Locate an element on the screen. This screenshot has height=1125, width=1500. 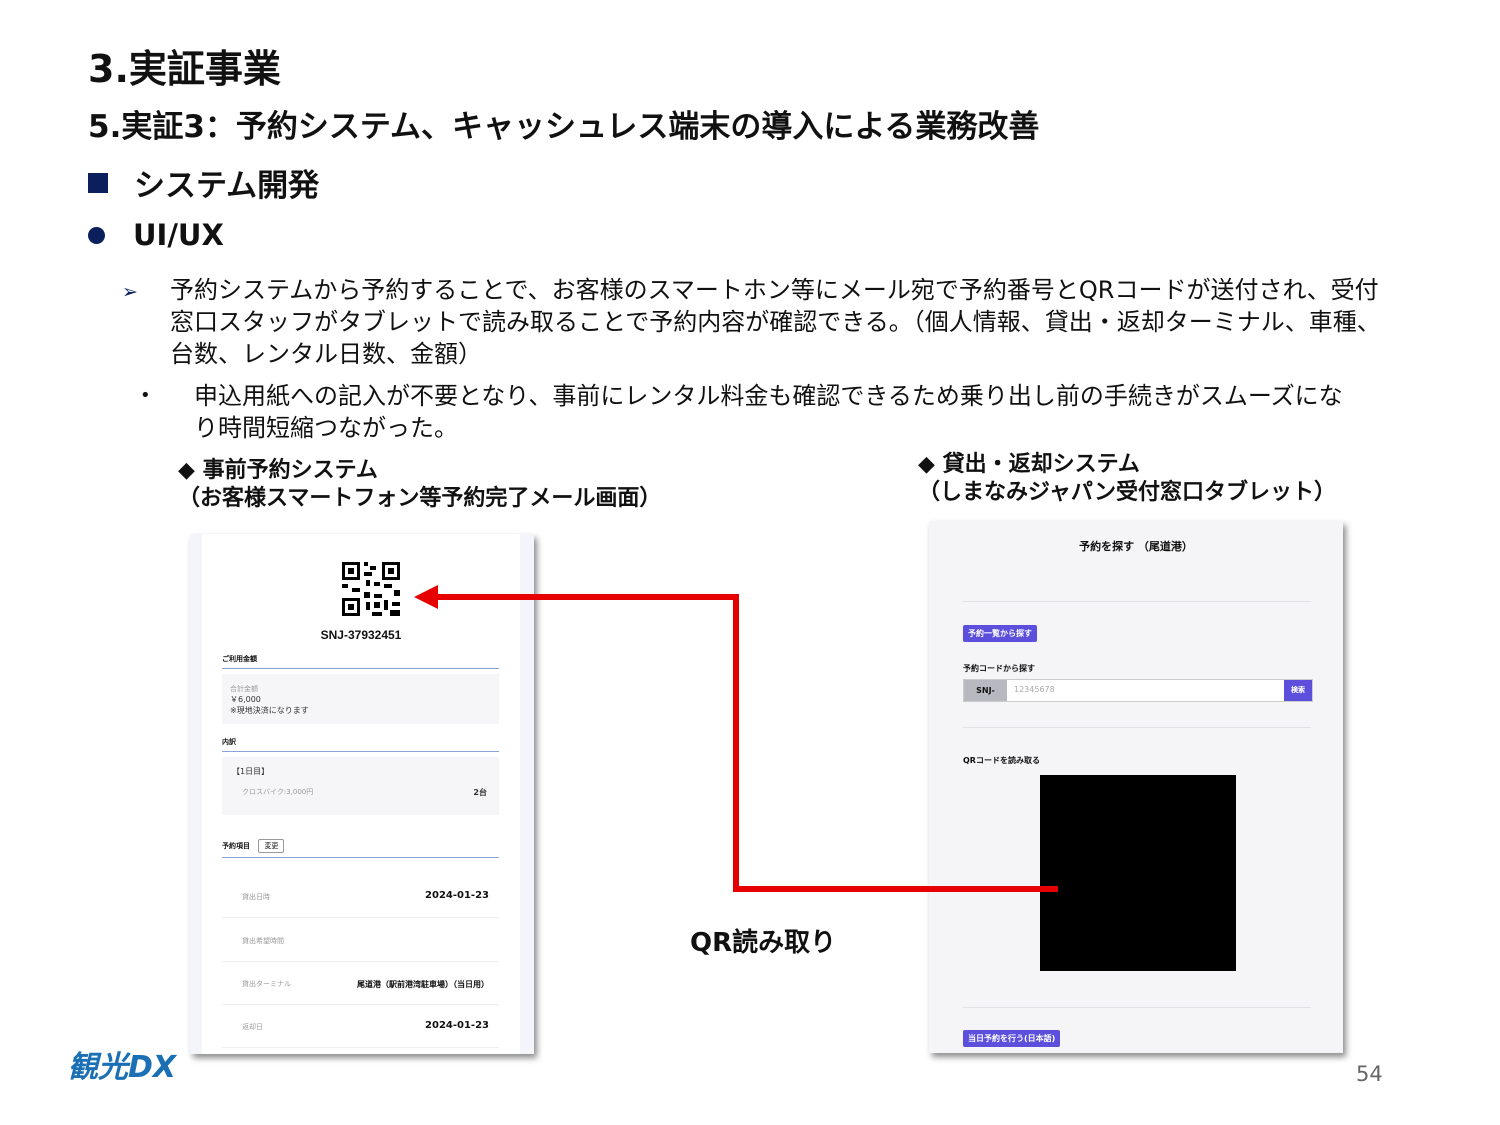
breakdown-heading: 内訳 is located at coordinates (360, 744).